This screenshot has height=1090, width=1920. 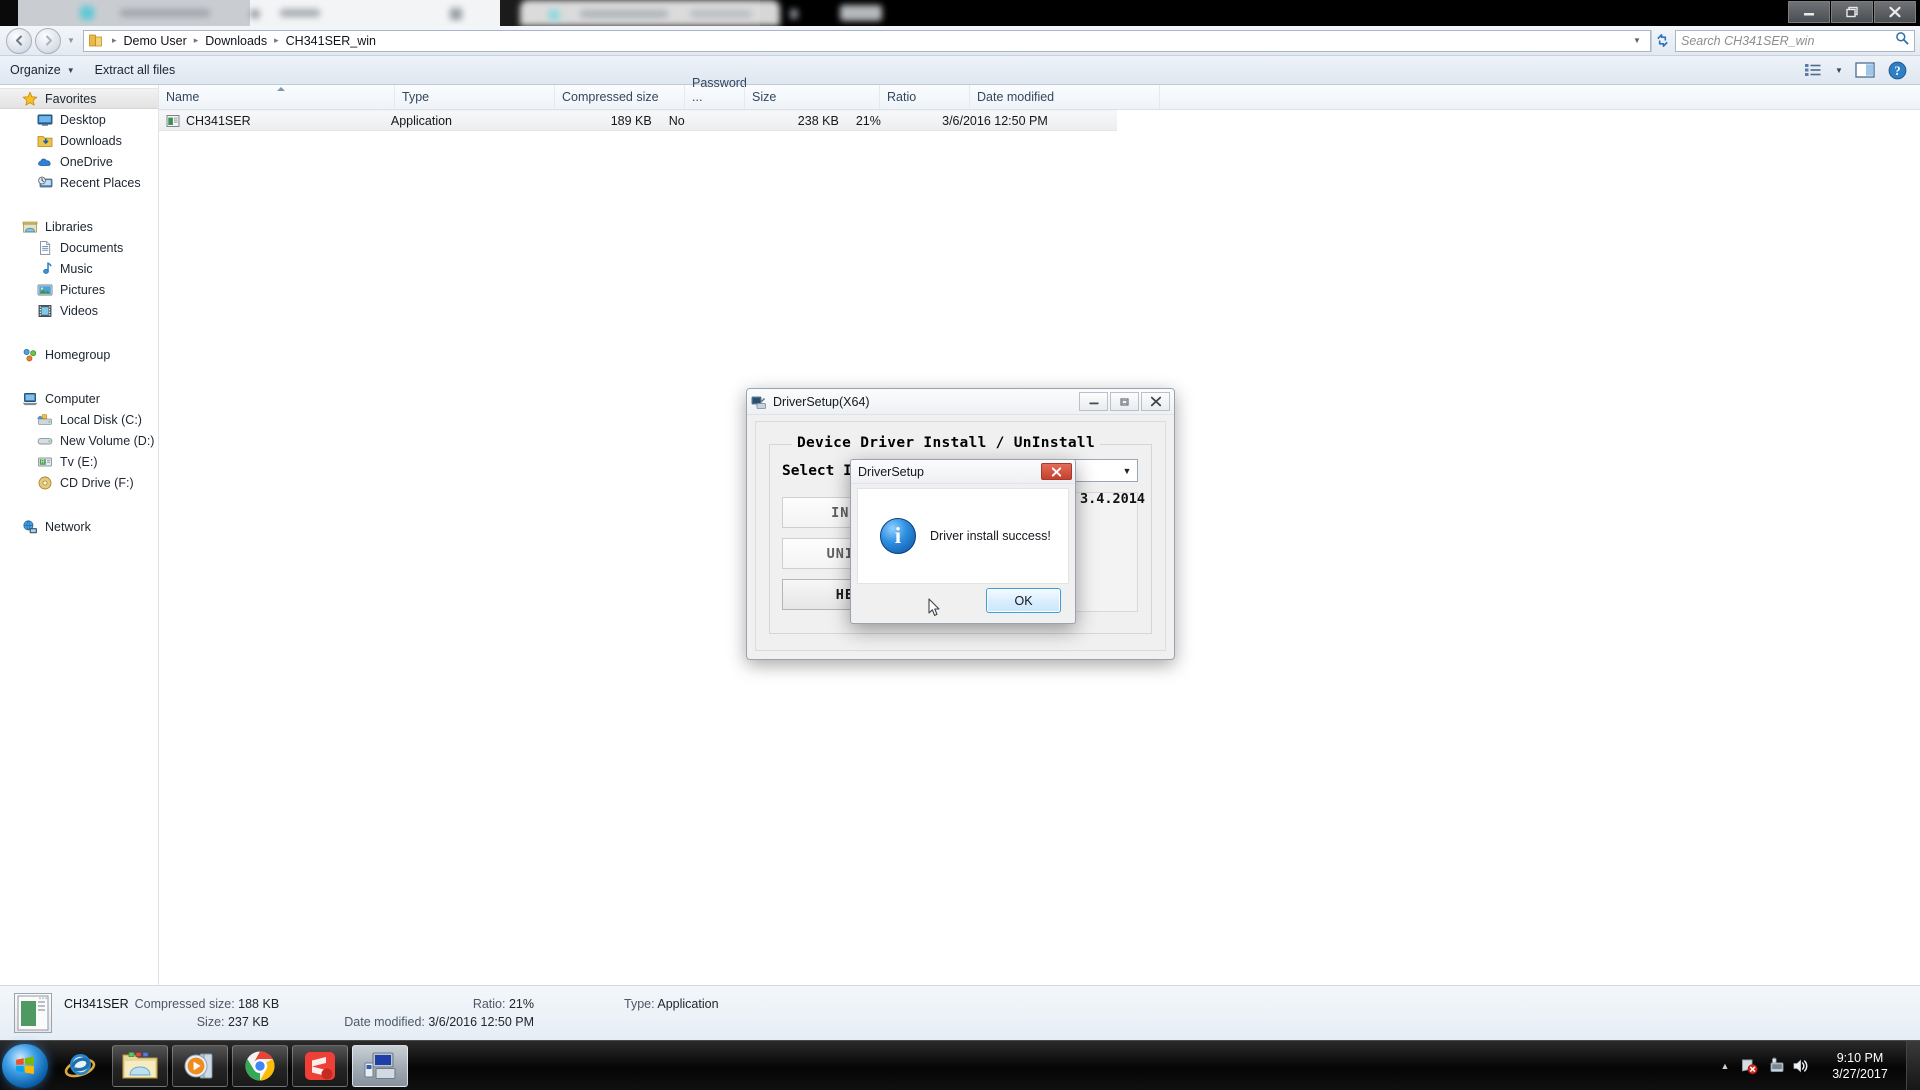 I want to click on driver-setup-title-bar: DriverSetup(X64), so click(x=960, y=402).